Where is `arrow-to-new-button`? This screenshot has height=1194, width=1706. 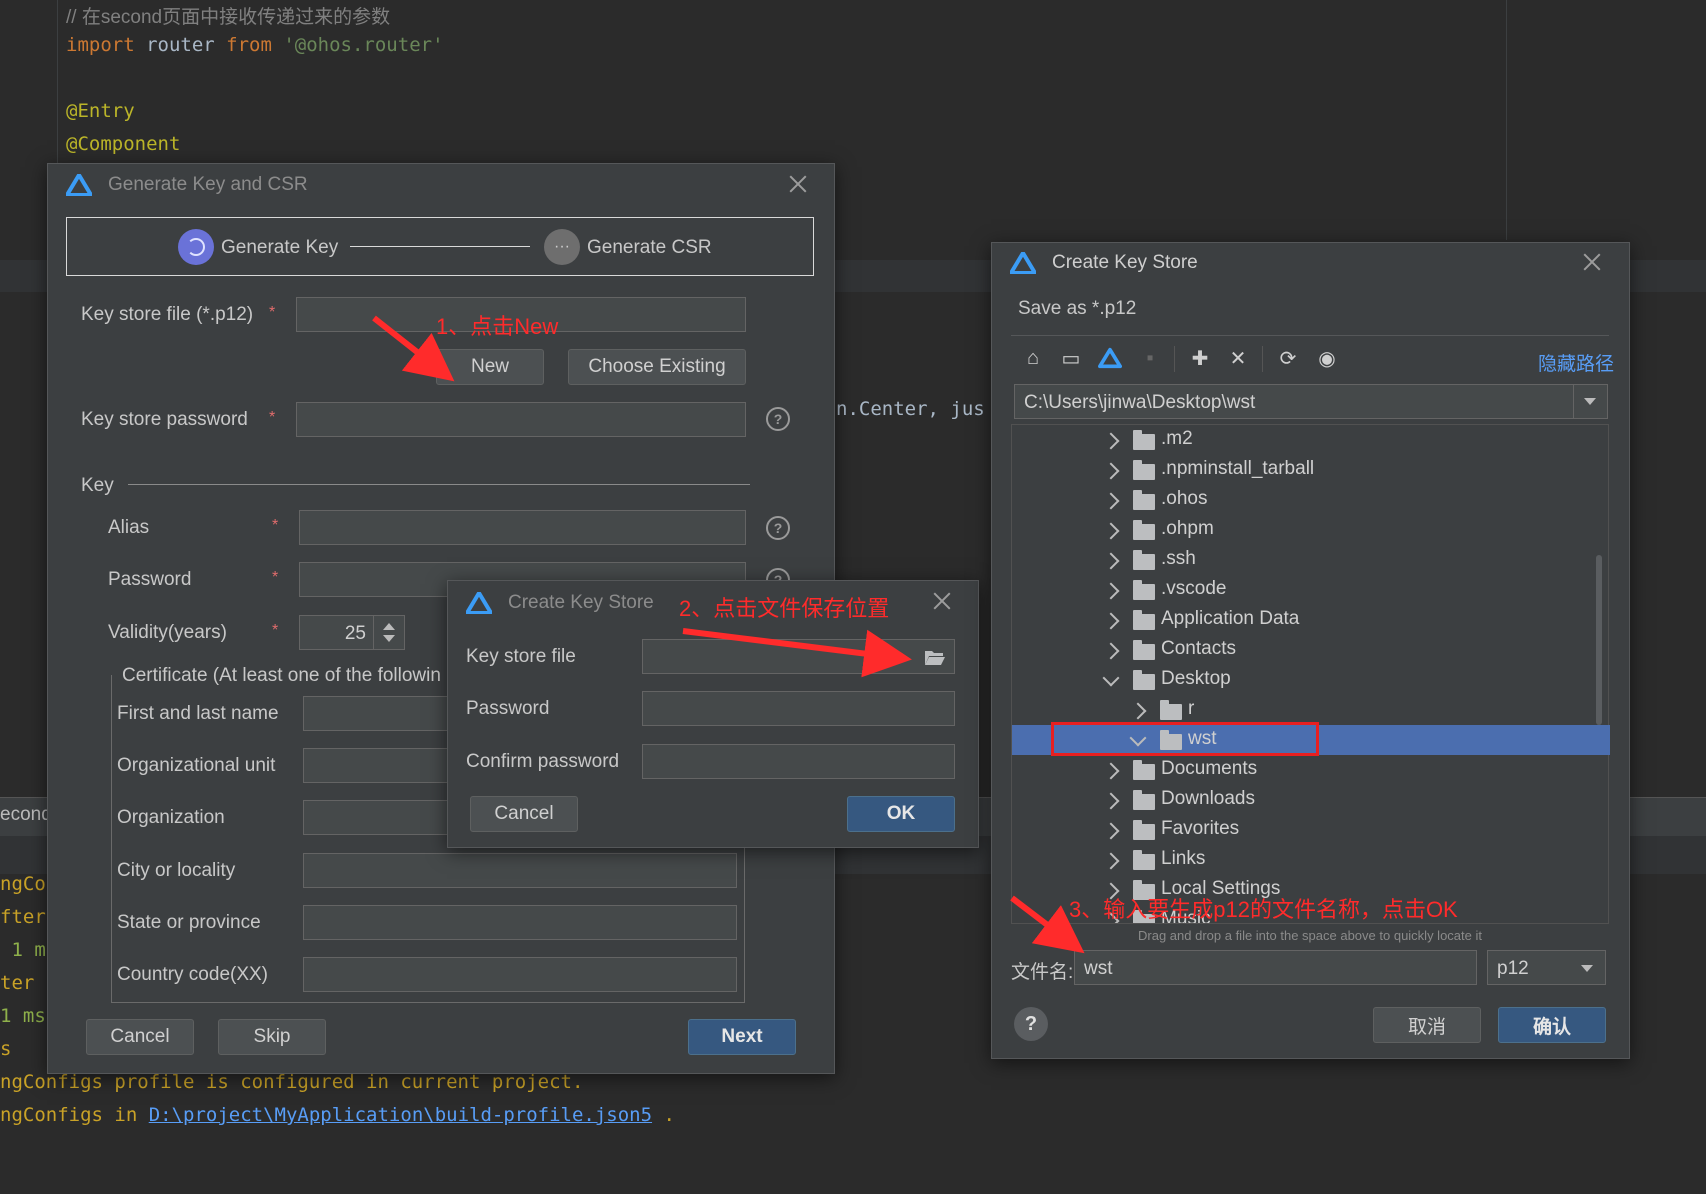 arrow-to-new-button is located at coordinates (413, 348).